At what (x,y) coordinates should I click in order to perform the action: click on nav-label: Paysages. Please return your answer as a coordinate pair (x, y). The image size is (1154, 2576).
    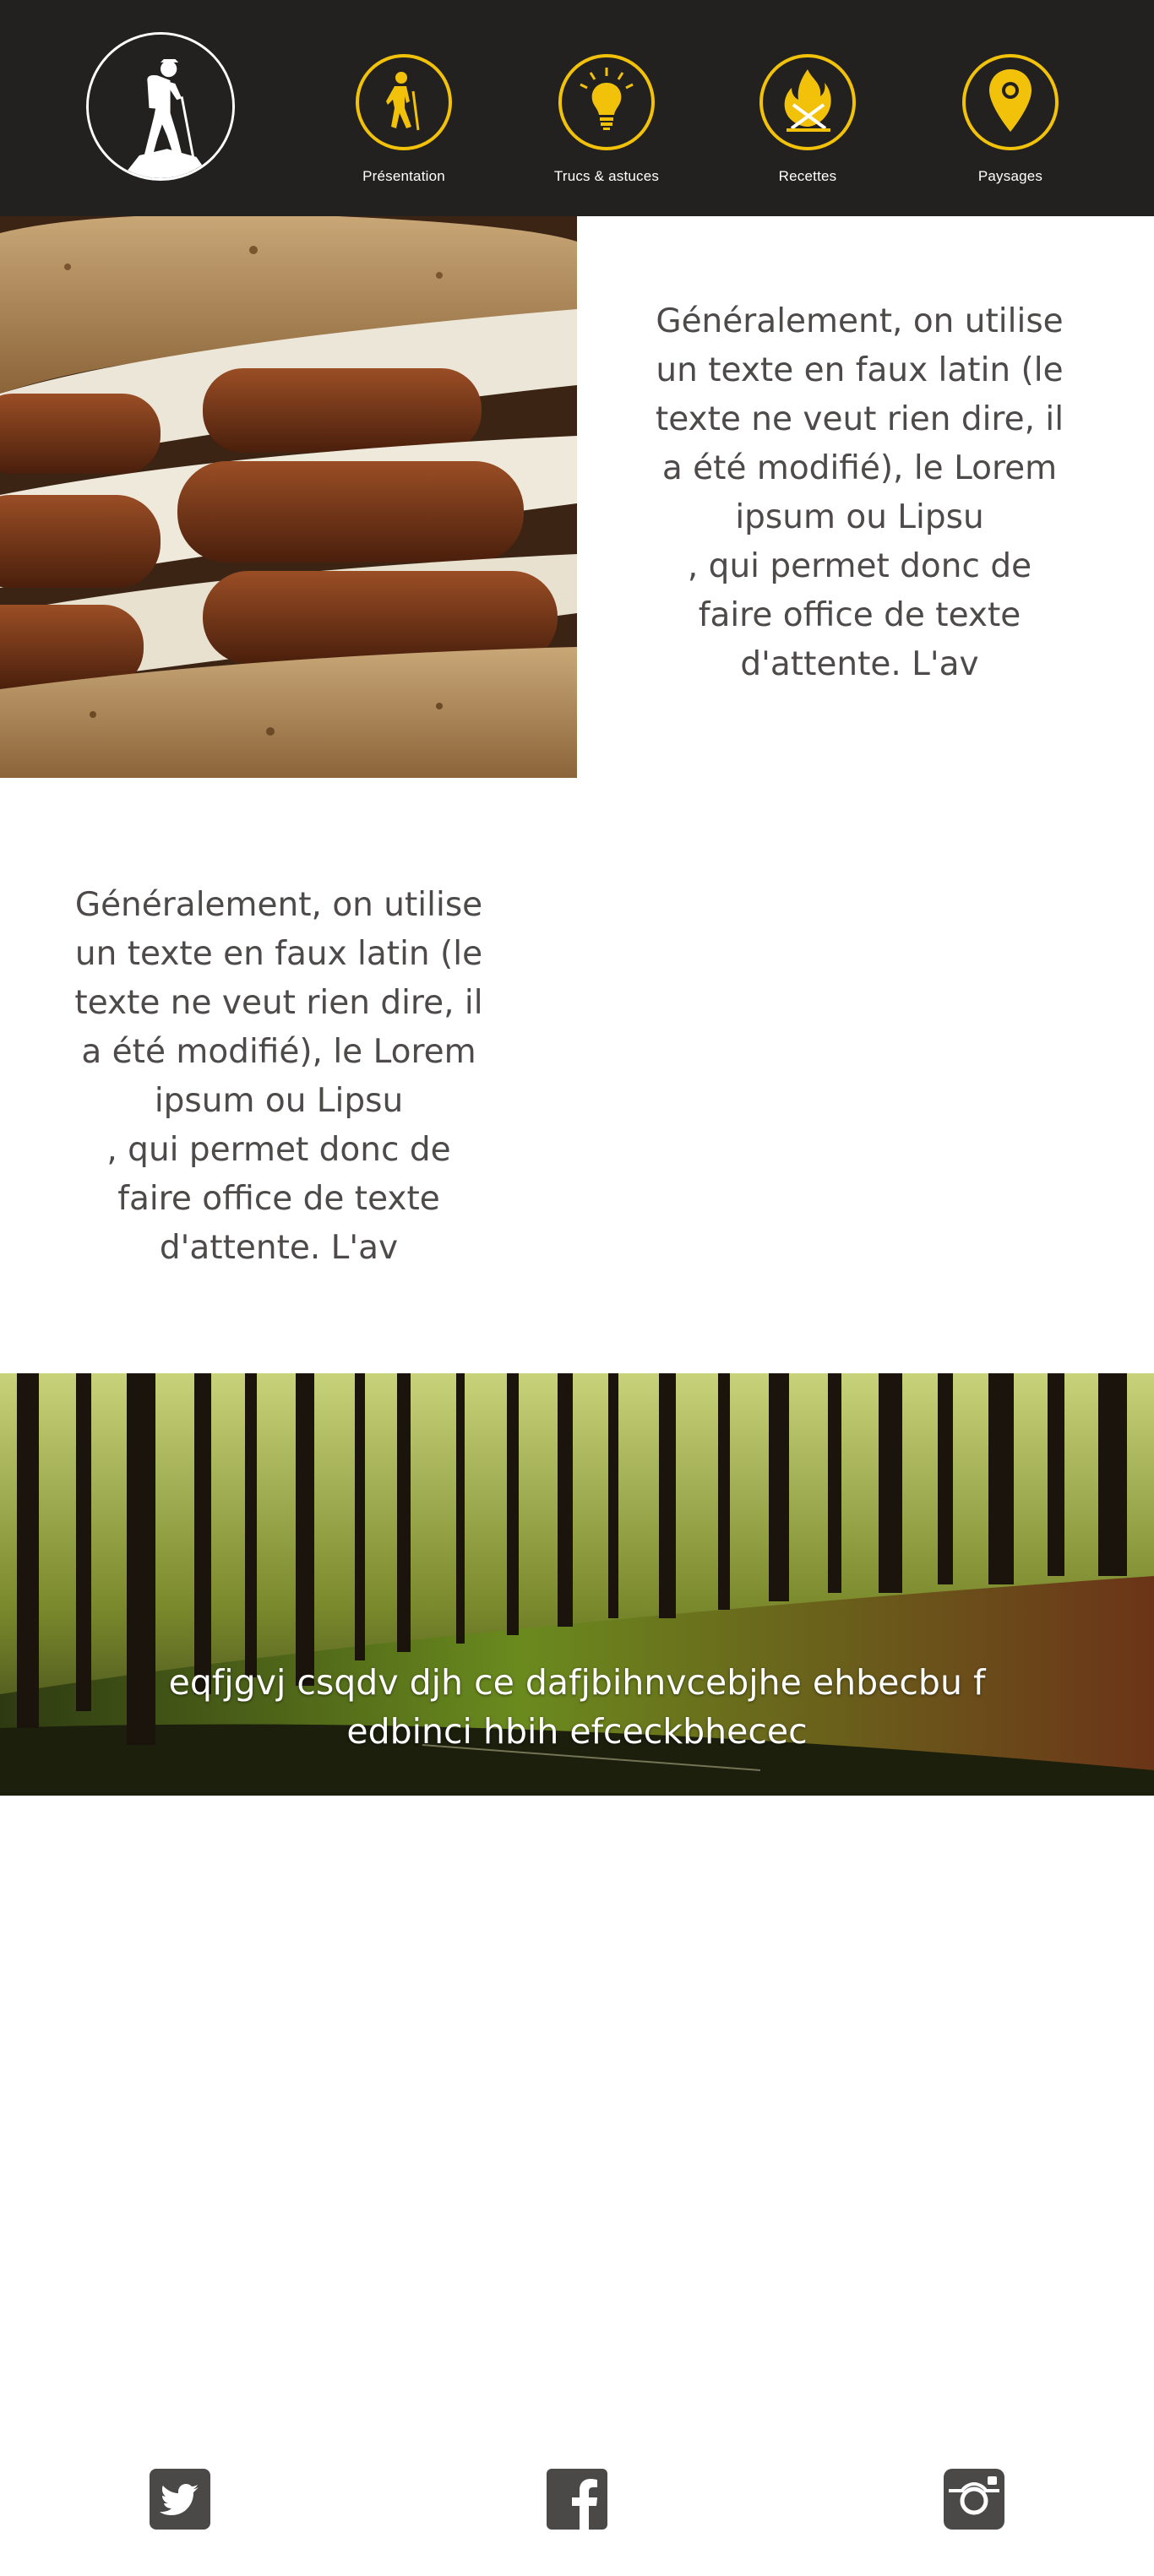
    Looking at the image, I should click on (1010, 176).